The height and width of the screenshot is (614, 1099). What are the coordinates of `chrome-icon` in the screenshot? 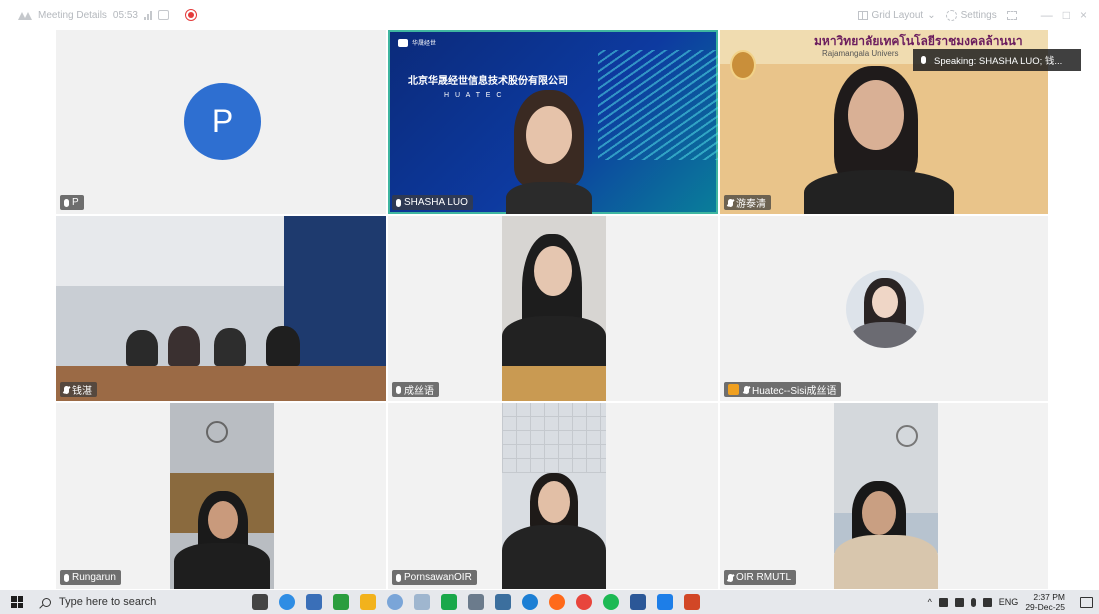 It's located at (584, 602).